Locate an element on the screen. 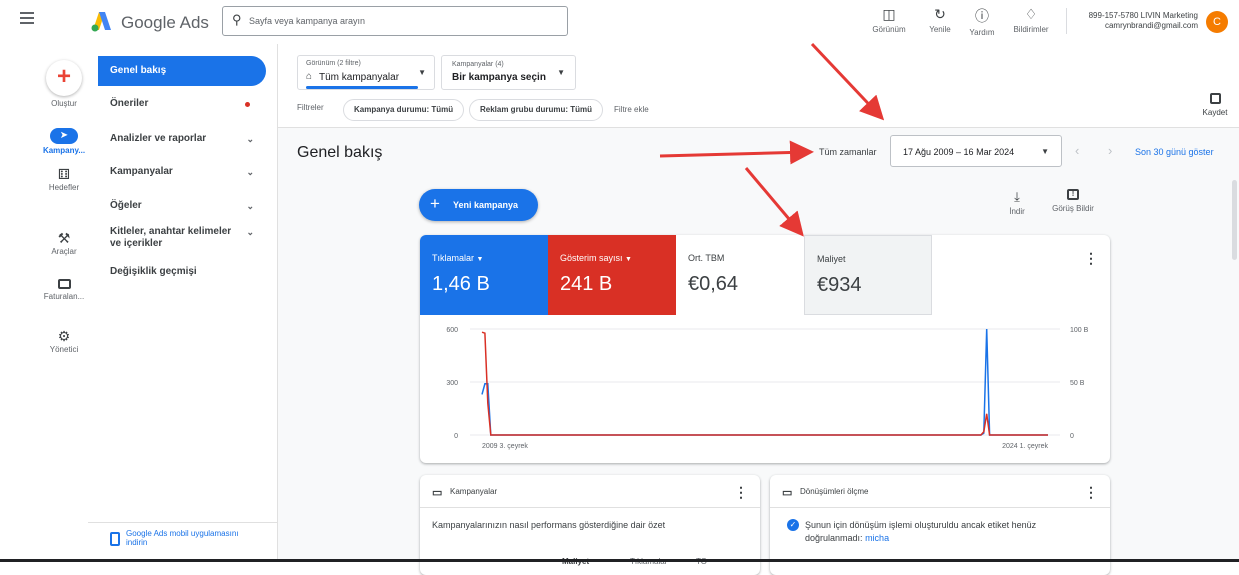  annotation-arrow-to-cost-metric is located at coordinates (774, 202).